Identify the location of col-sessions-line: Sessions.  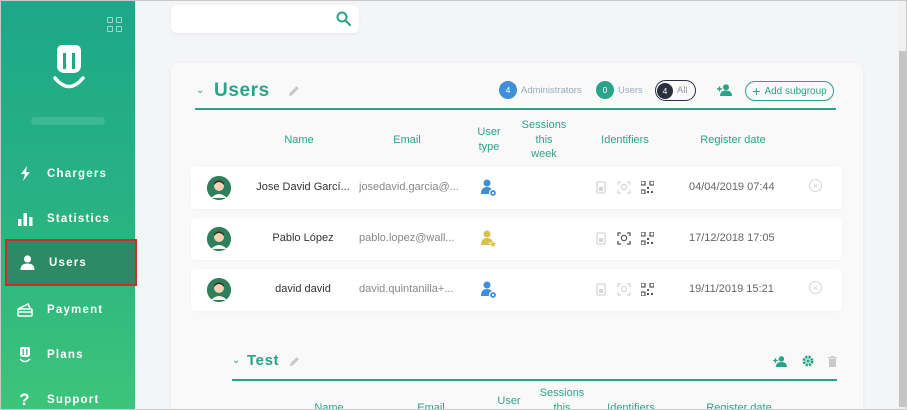
(544, 125).